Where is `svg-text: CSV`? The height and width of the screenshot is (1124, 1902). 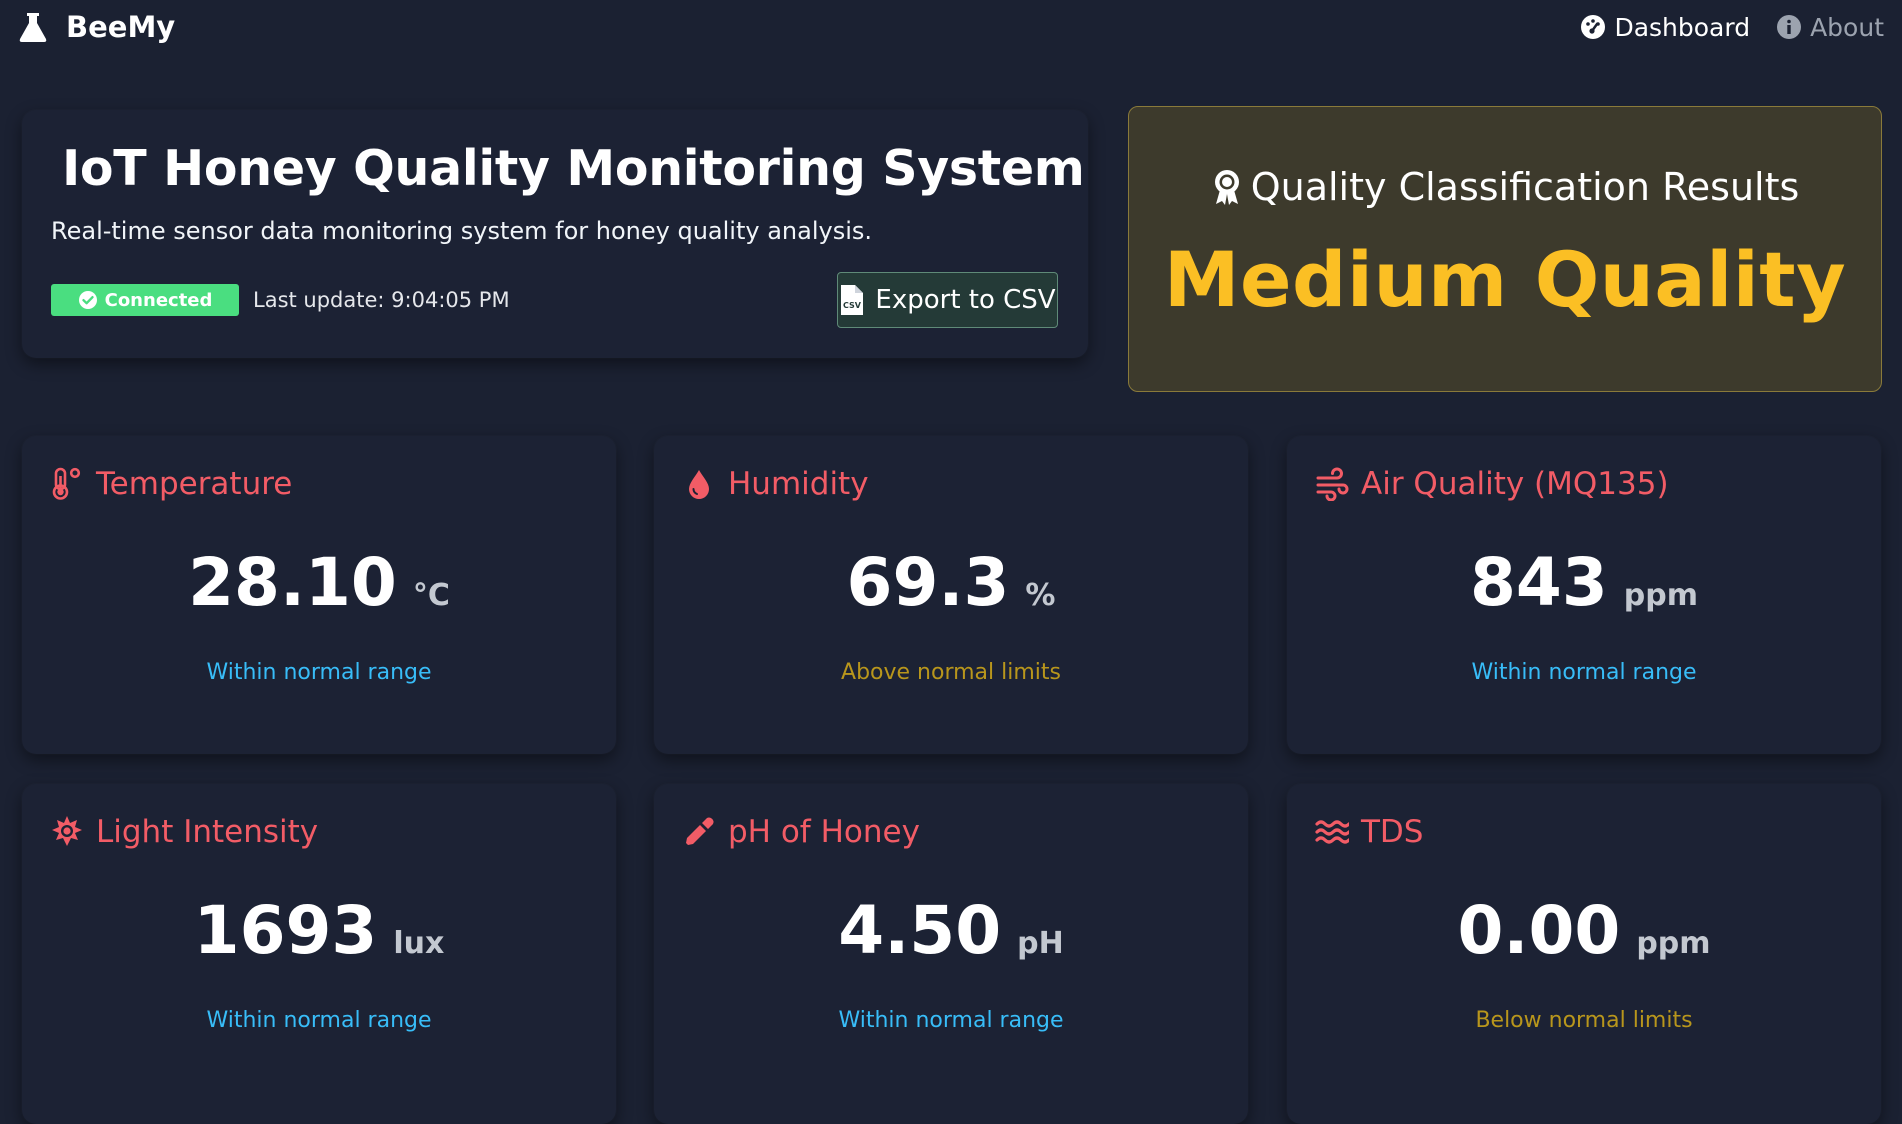
svg-text: CSV is located at coordinates (852, 305).